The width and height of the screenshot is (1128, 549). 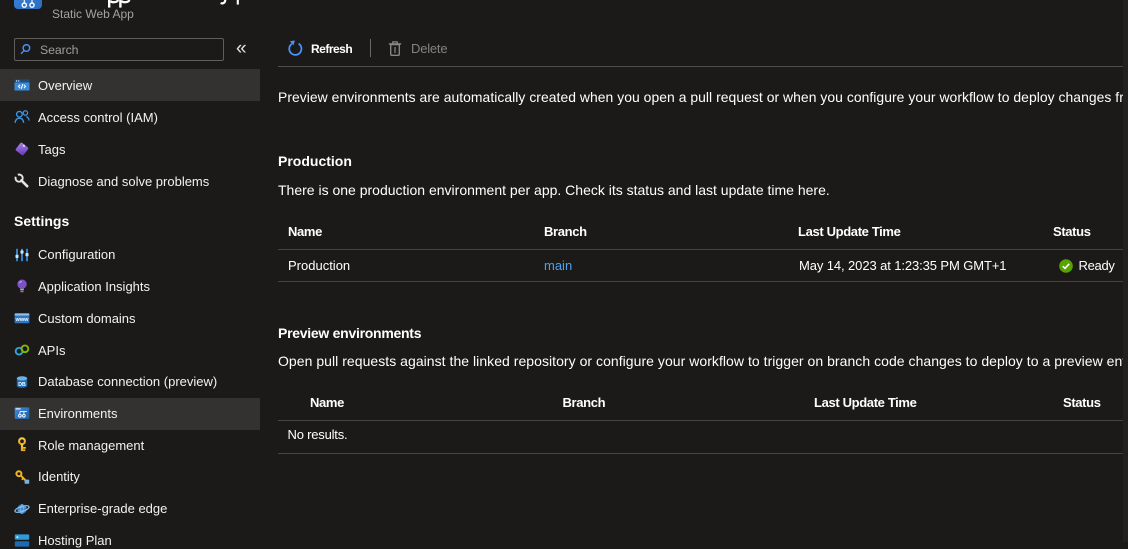 I want to click on svg-text: DB, so click(x=22, y=385).